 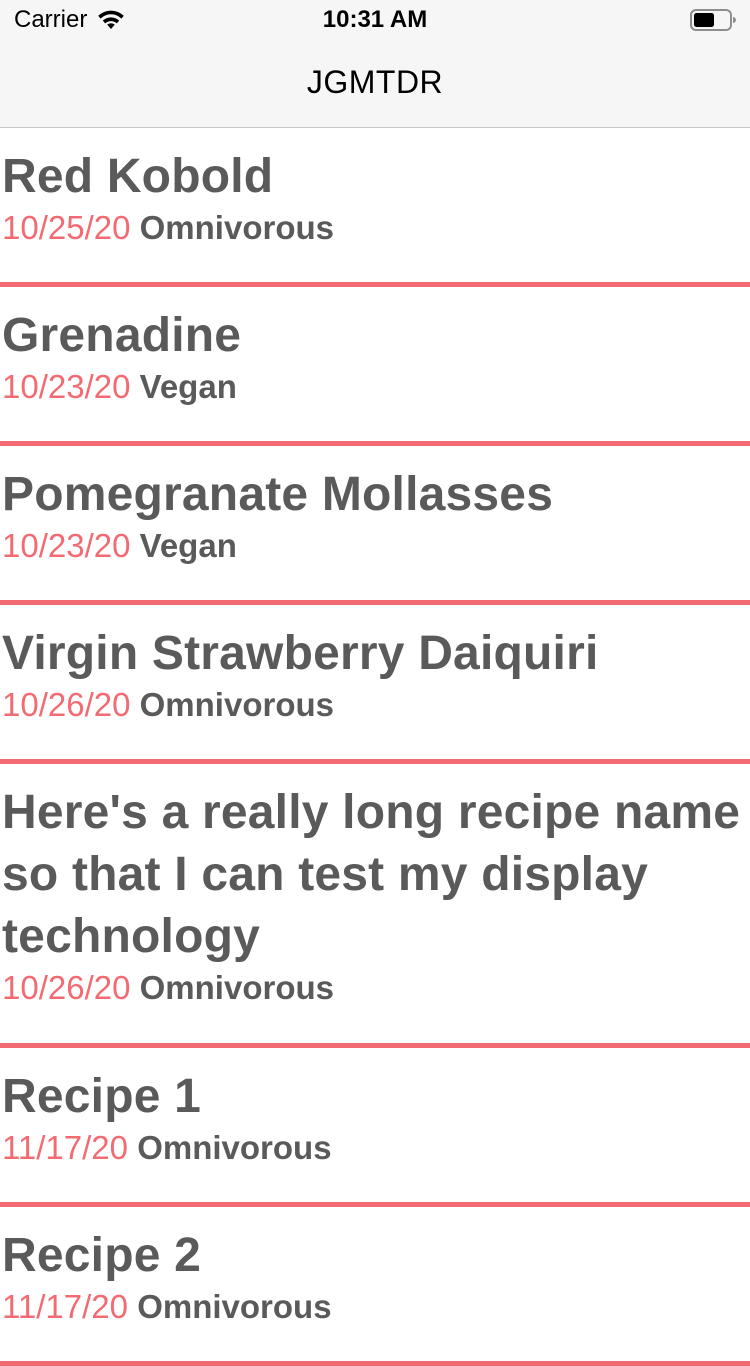 I want to click on page-title: JGMTDR, so click(x=375, y=82).